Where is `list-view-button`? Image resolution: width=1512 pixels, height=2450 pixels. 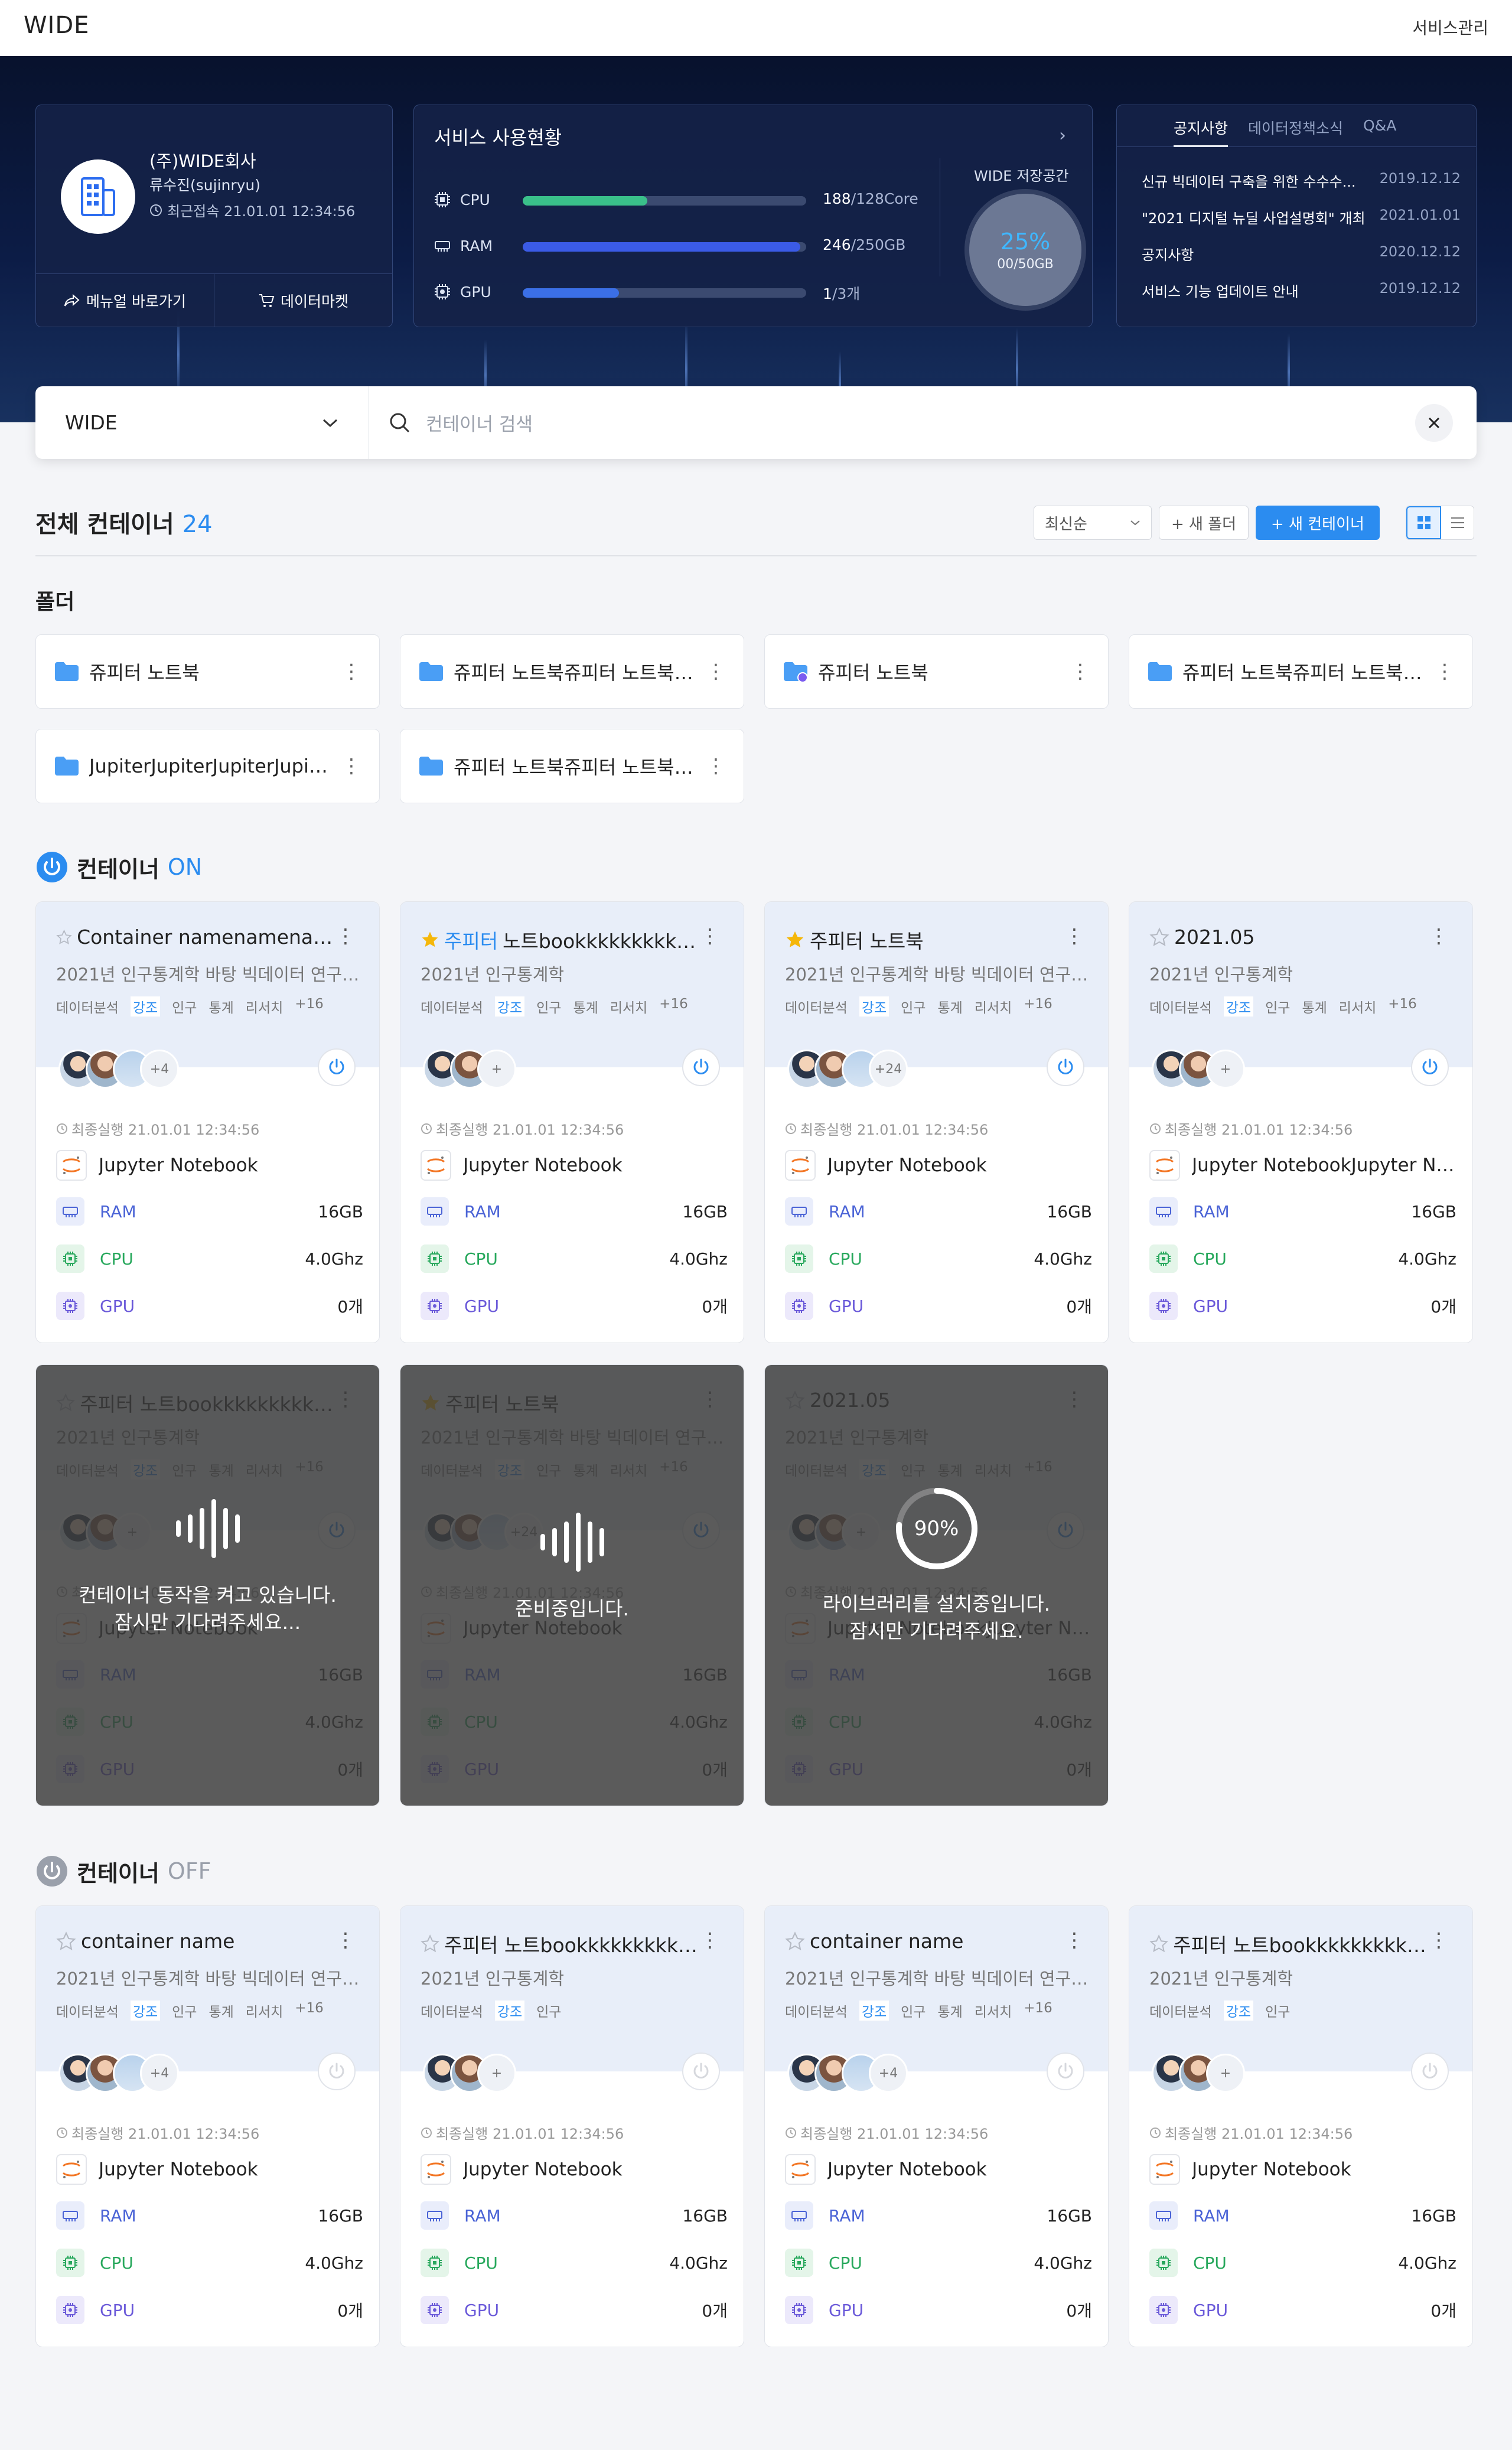
list-view-button is located at coordinates (1457, 522).